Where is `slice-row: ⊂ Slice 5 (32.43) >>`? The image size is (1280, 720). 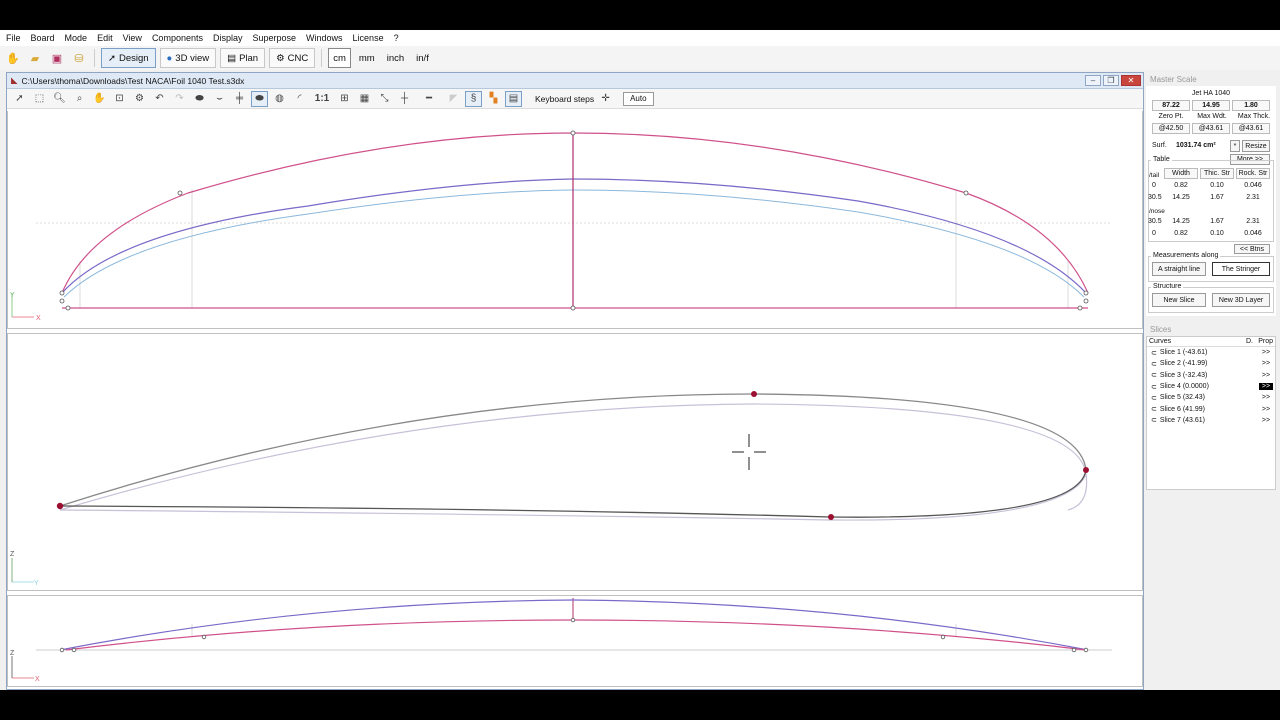
slice-row: ⊂ Slice 5 (32.43) >> is located at coordinates (1211, 397).